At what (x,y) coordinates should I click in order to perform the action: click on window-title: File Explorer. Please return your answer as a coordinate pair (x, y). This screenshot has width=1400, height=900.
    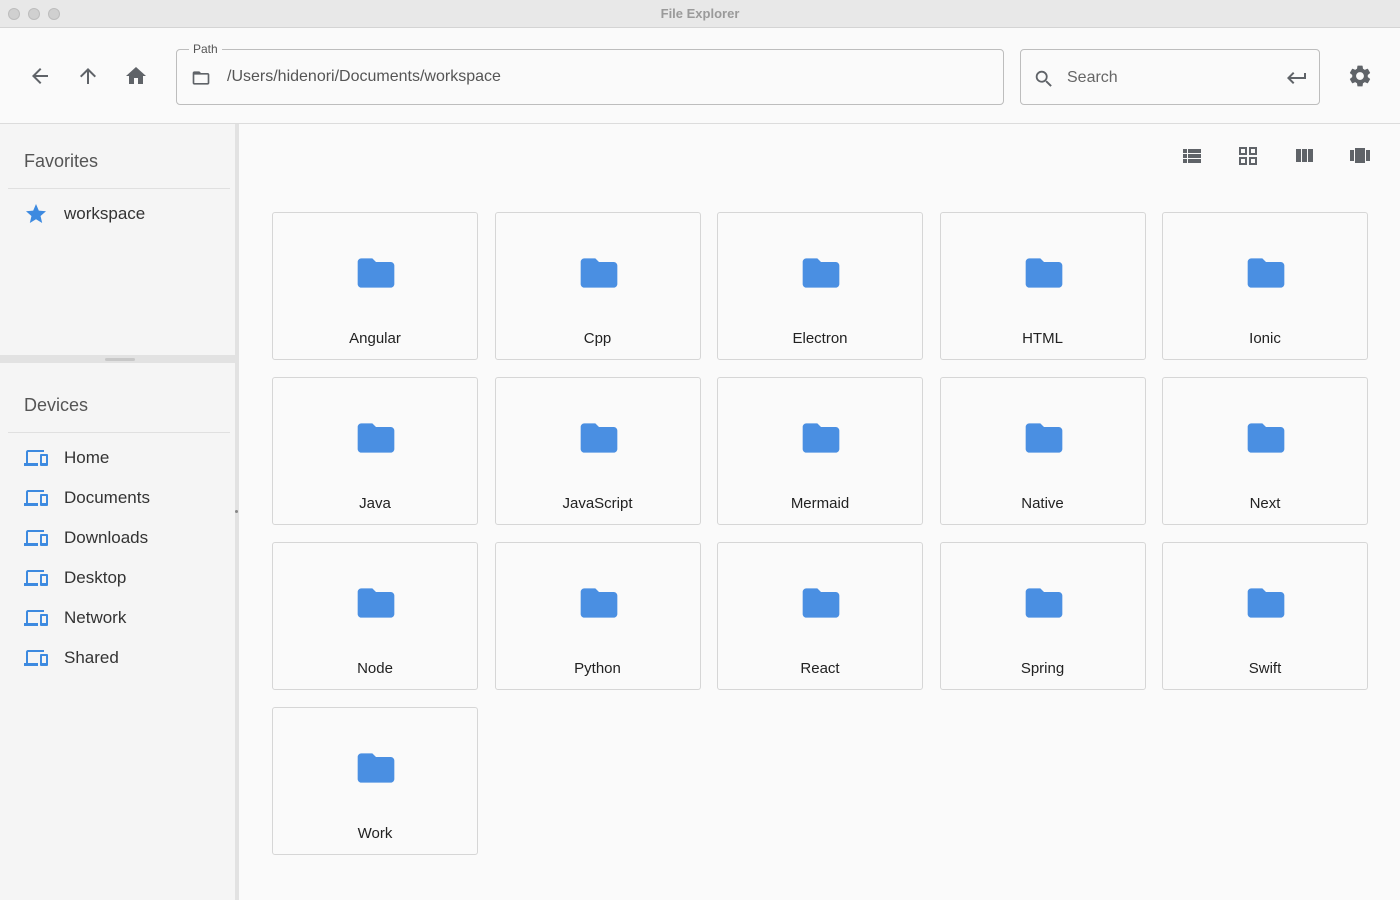
    Looking at the image, I should click on (700, 13).